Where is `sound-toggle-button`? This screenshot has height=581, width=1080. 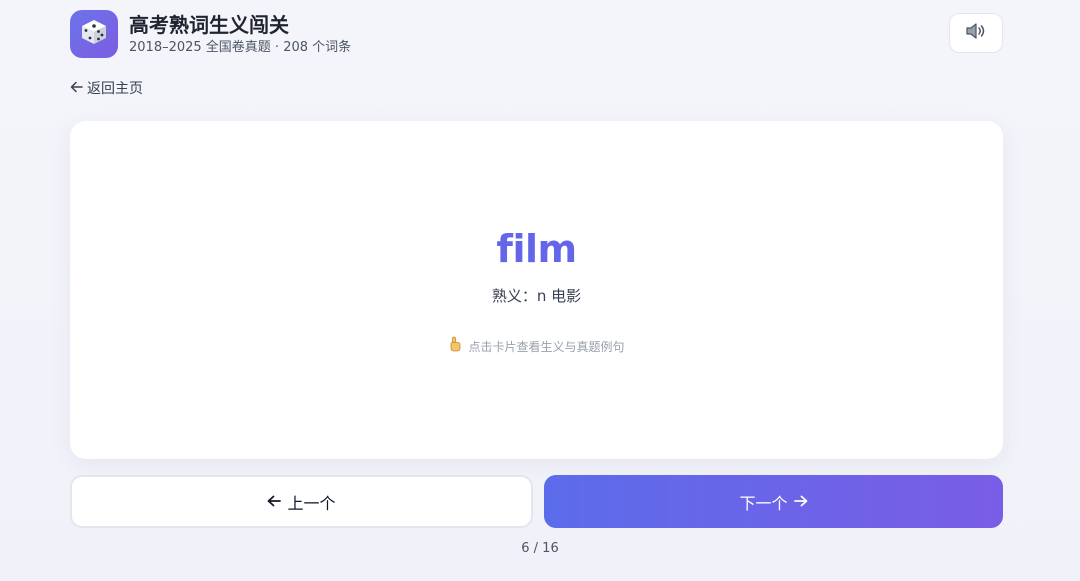 sound-toggle-button is located at coordinates (976, 33).